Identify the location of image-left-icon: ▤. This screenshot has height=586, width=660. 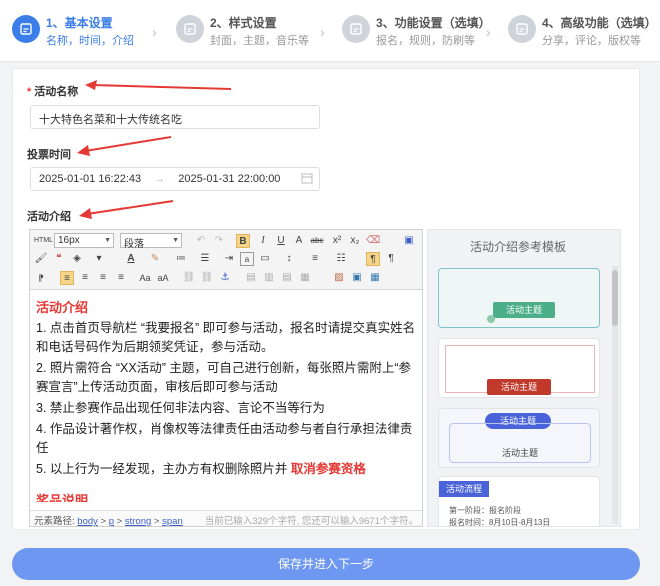
(251, 278).